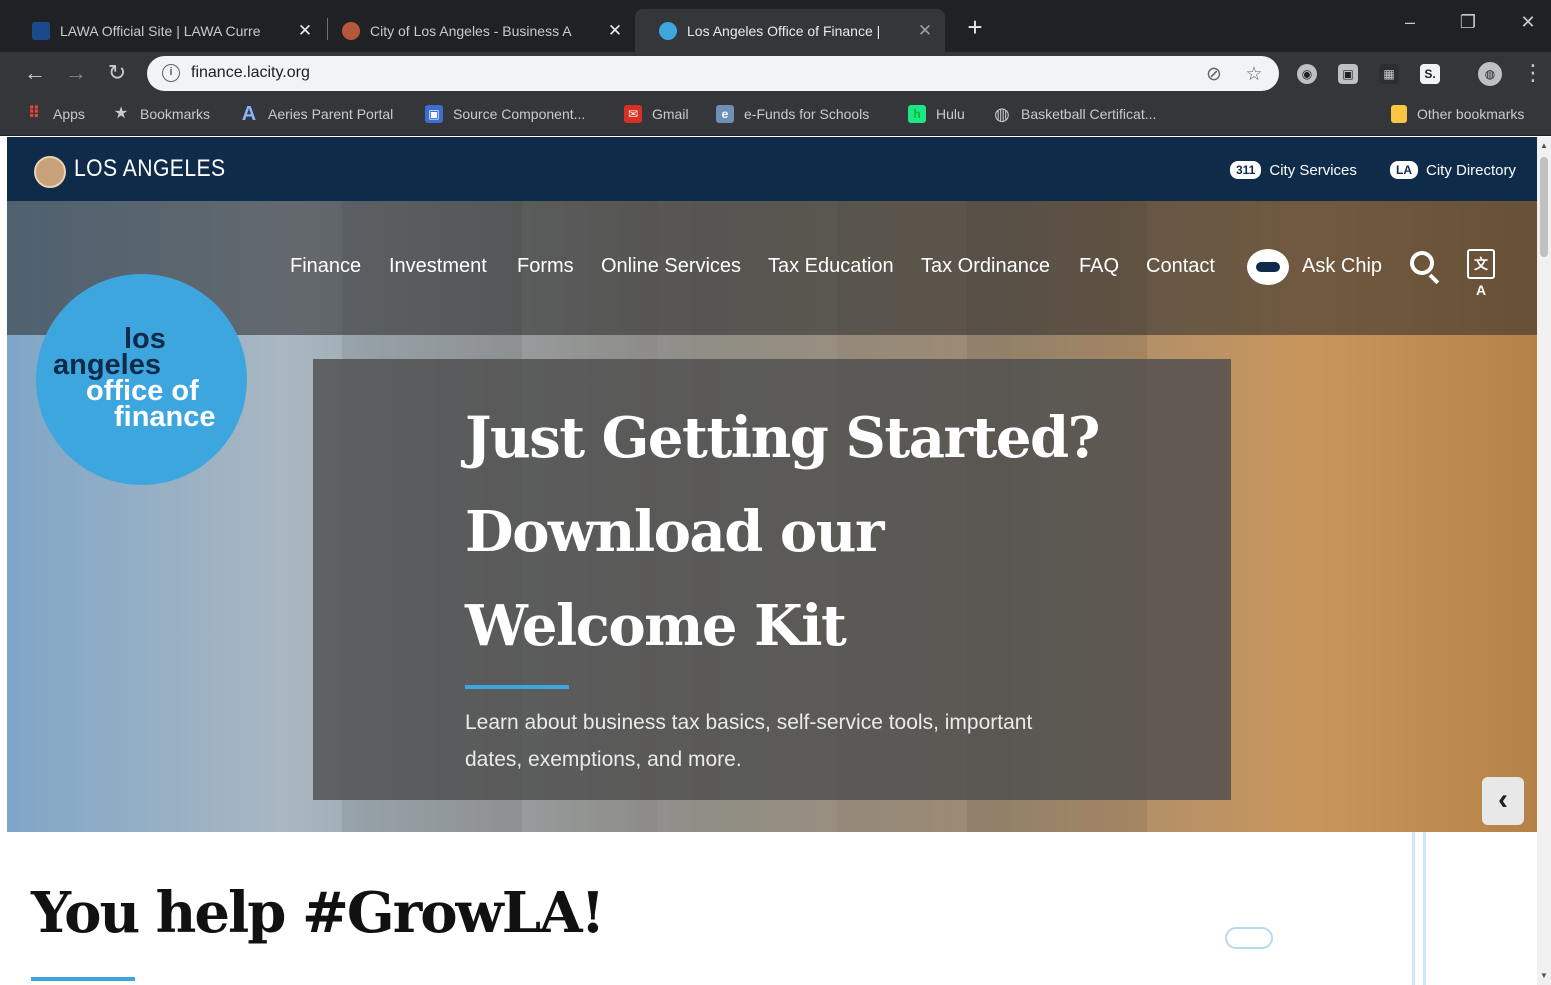 This screenshot has width=1551, height=985. I want to click on scroll-down-icon: ▼, so click(1544, 975).